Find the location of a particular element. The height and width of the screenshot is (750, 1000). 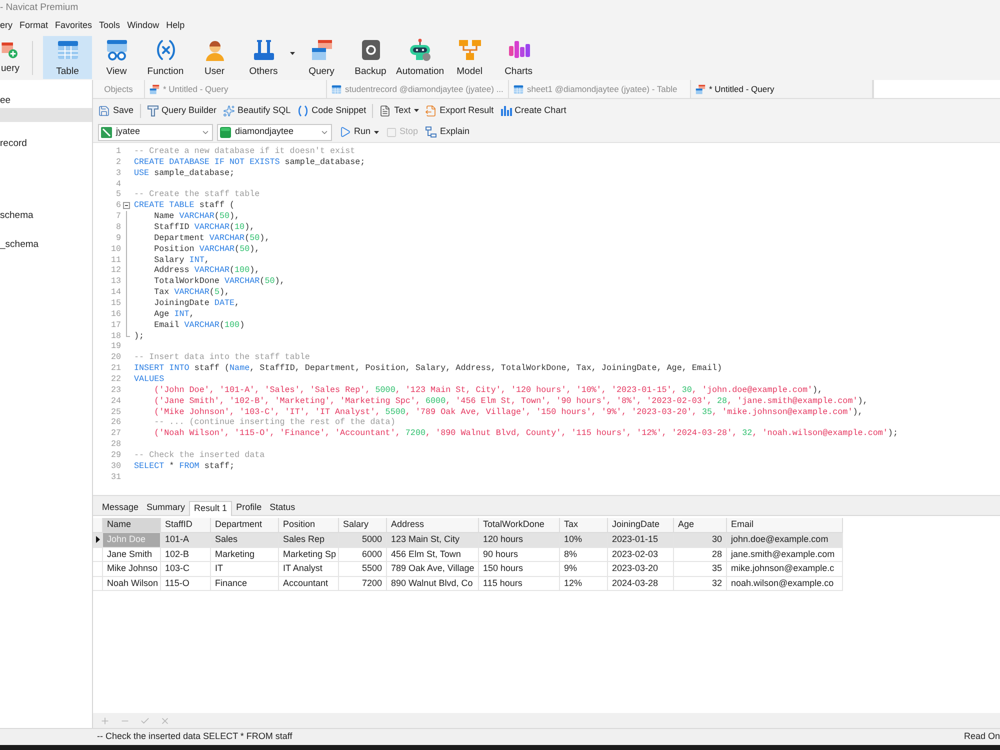

result-tab: Result 1 is located at coordinates (210, 508).